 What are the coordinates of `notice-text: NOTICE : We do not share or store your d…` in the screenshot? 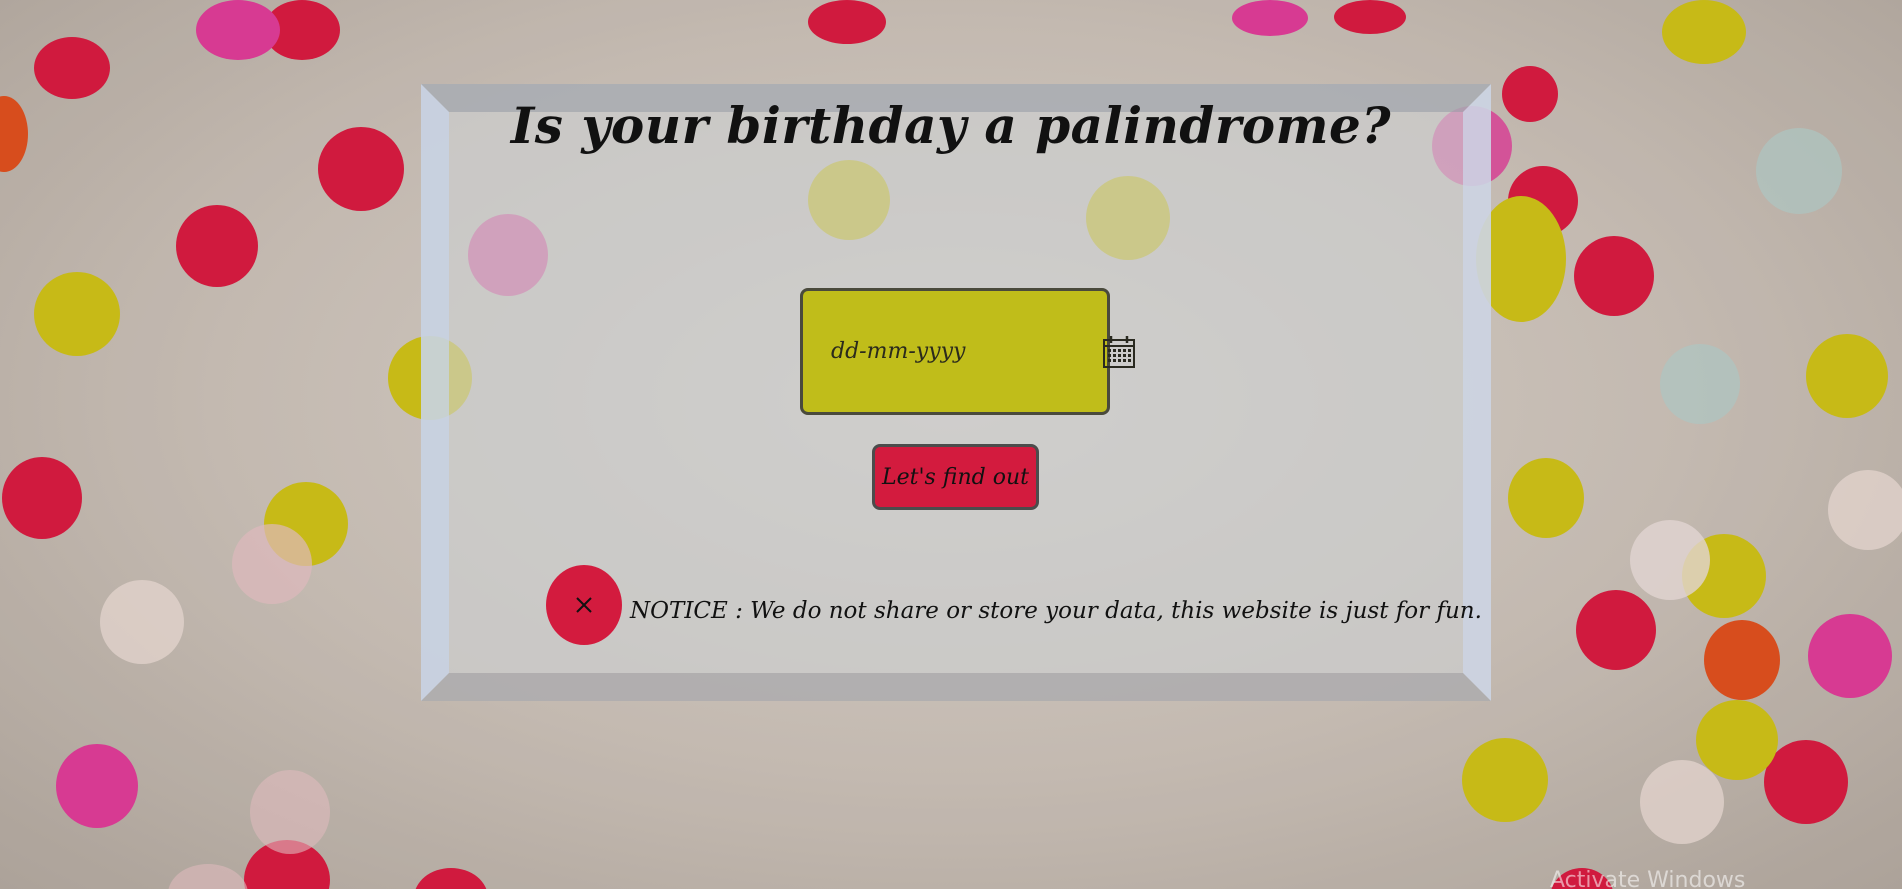 It's located at (1056, 611).